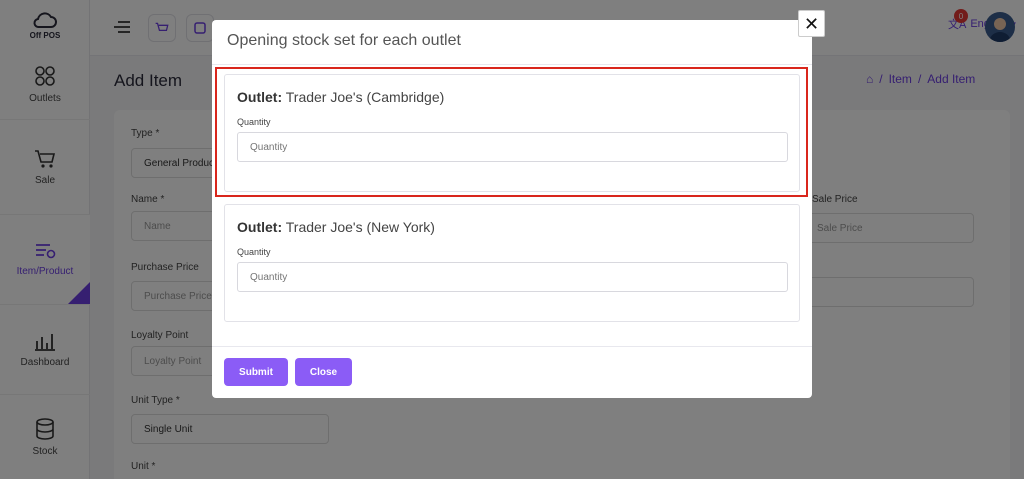 The image size is (1024, 479). What do you see at coordinates (360, 227) in the screenshot?
I see `outlet-name: Trader Joe's (New York)` at bounding box center [360, 227].